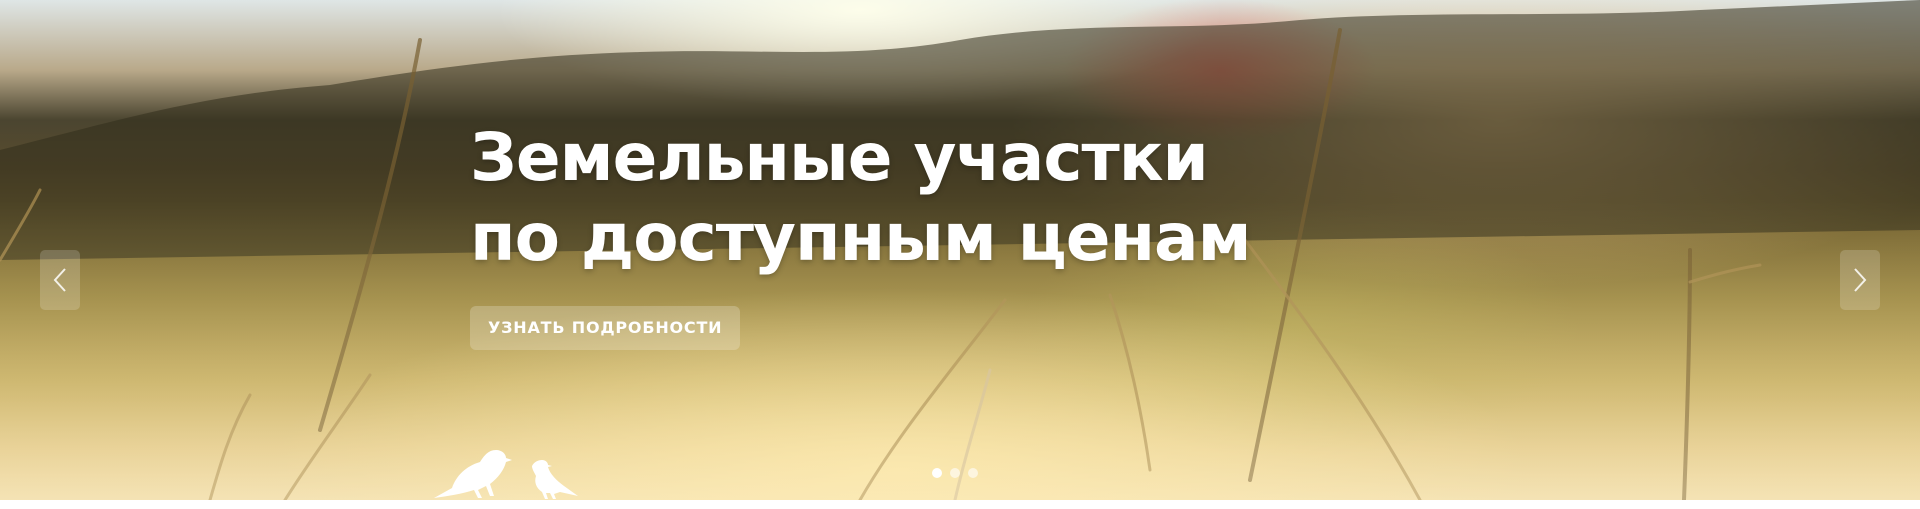  Describe the element at coordinates (861, 198) in the screenshot. I see `slide-headline: Земельные участки по доступным ценам` at that location.